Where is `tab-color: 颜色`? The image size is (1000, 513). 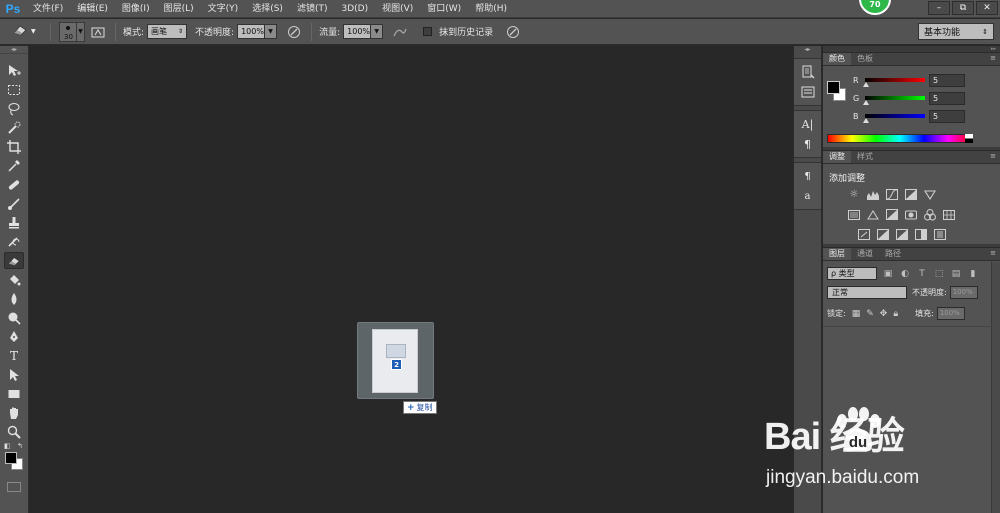 tab-color: 颜色 is located at coordinates (837, 59).